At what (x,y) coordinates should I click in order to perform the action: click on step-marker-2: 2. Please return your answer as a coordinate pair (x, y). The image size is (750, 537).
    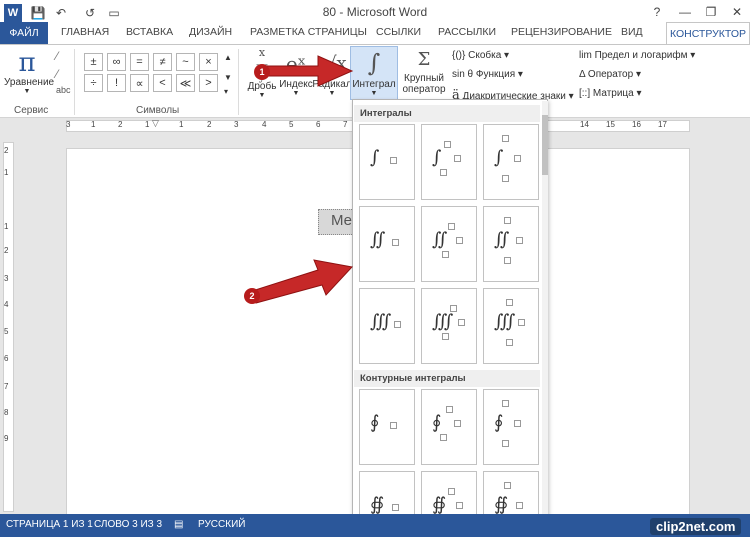
    Looking at the image, I should click on (252, 296).